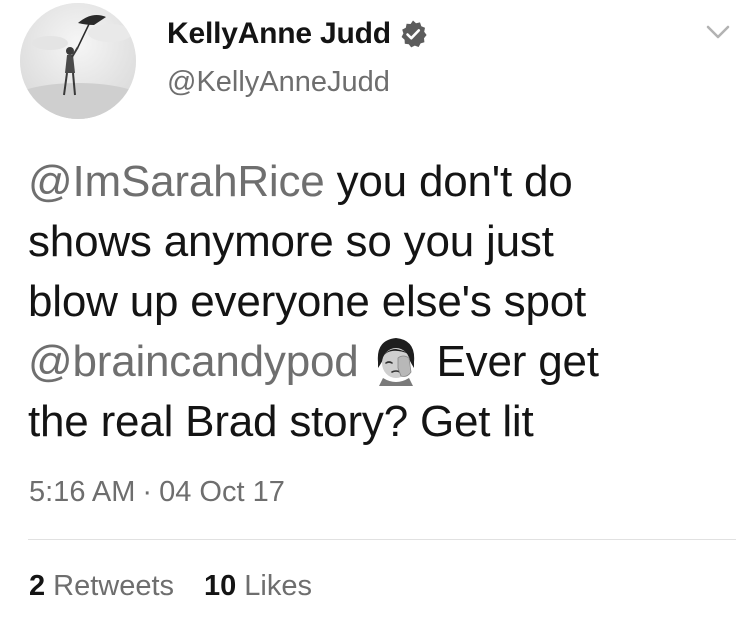 The image size is (750, 623). I want to click on chevron-down-icon, so click(718, 32).